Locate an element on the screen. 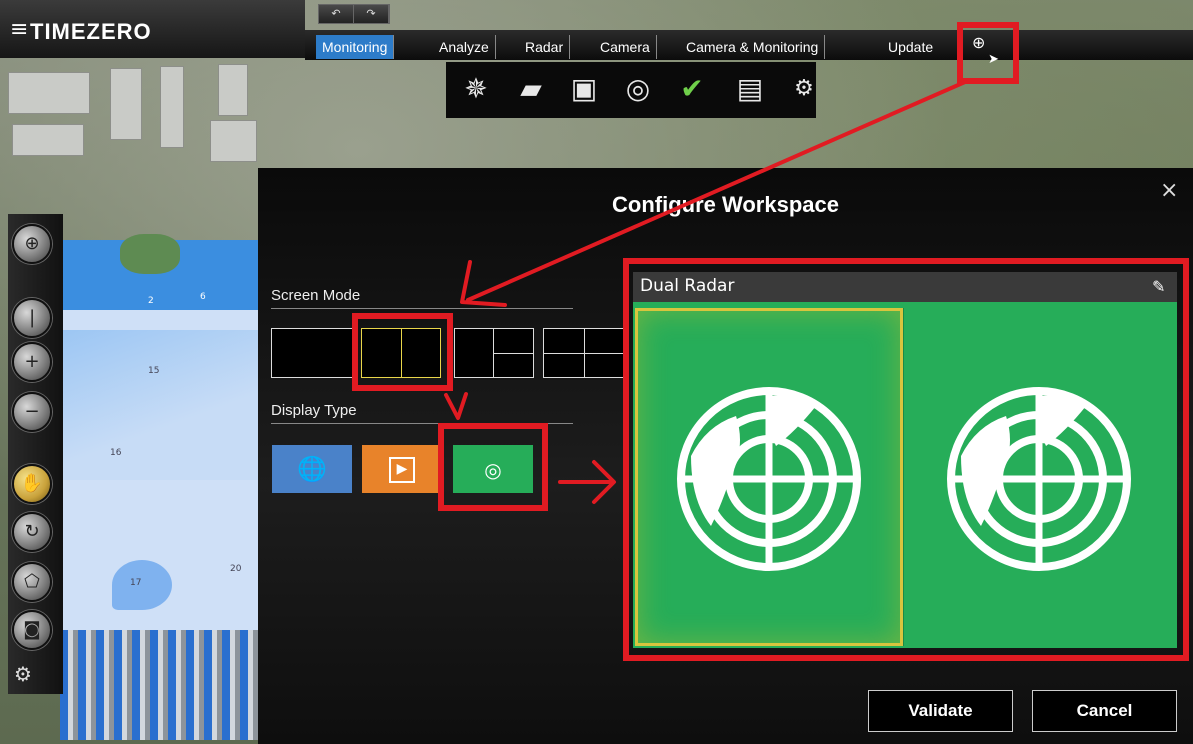 This screenshot has width=1193, height=744. screen-mode-triple is located at coordinates (494, 353).